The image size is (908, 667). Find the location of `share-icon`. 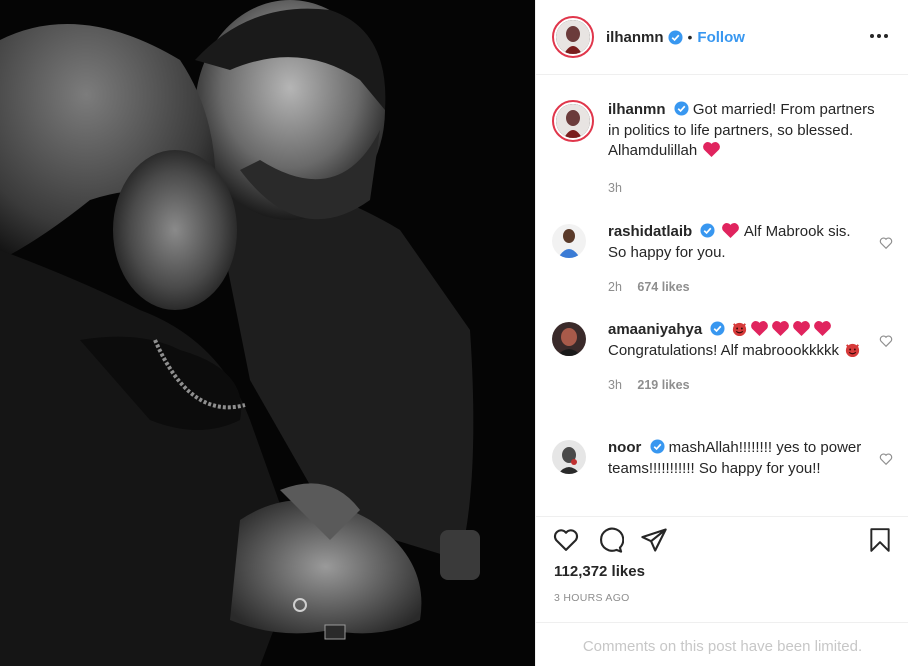

share-icon is located at coordinates (654, 540).